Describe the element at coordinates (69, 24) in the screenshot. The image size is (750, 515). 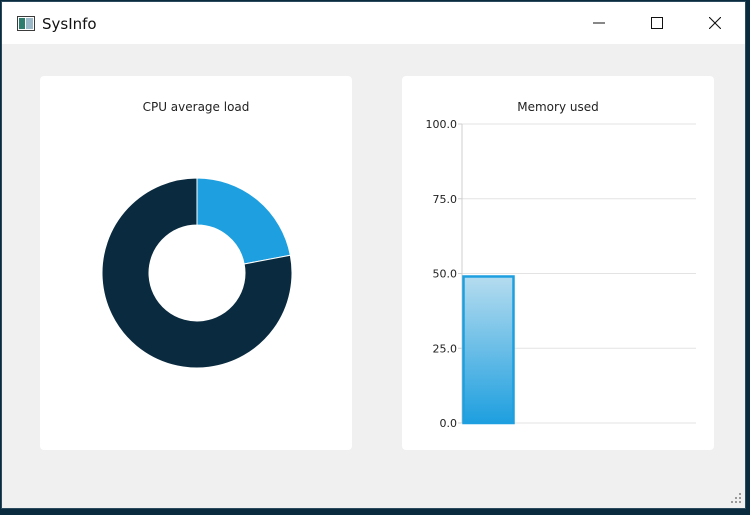
I see `window-title: SysInfo` at that location.